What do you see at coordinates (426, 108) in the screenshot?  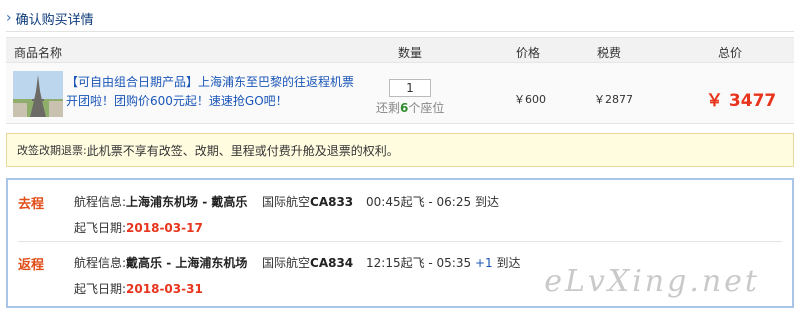 I see `remaining-suffix: 个座位` at bounding box center [426, 108].